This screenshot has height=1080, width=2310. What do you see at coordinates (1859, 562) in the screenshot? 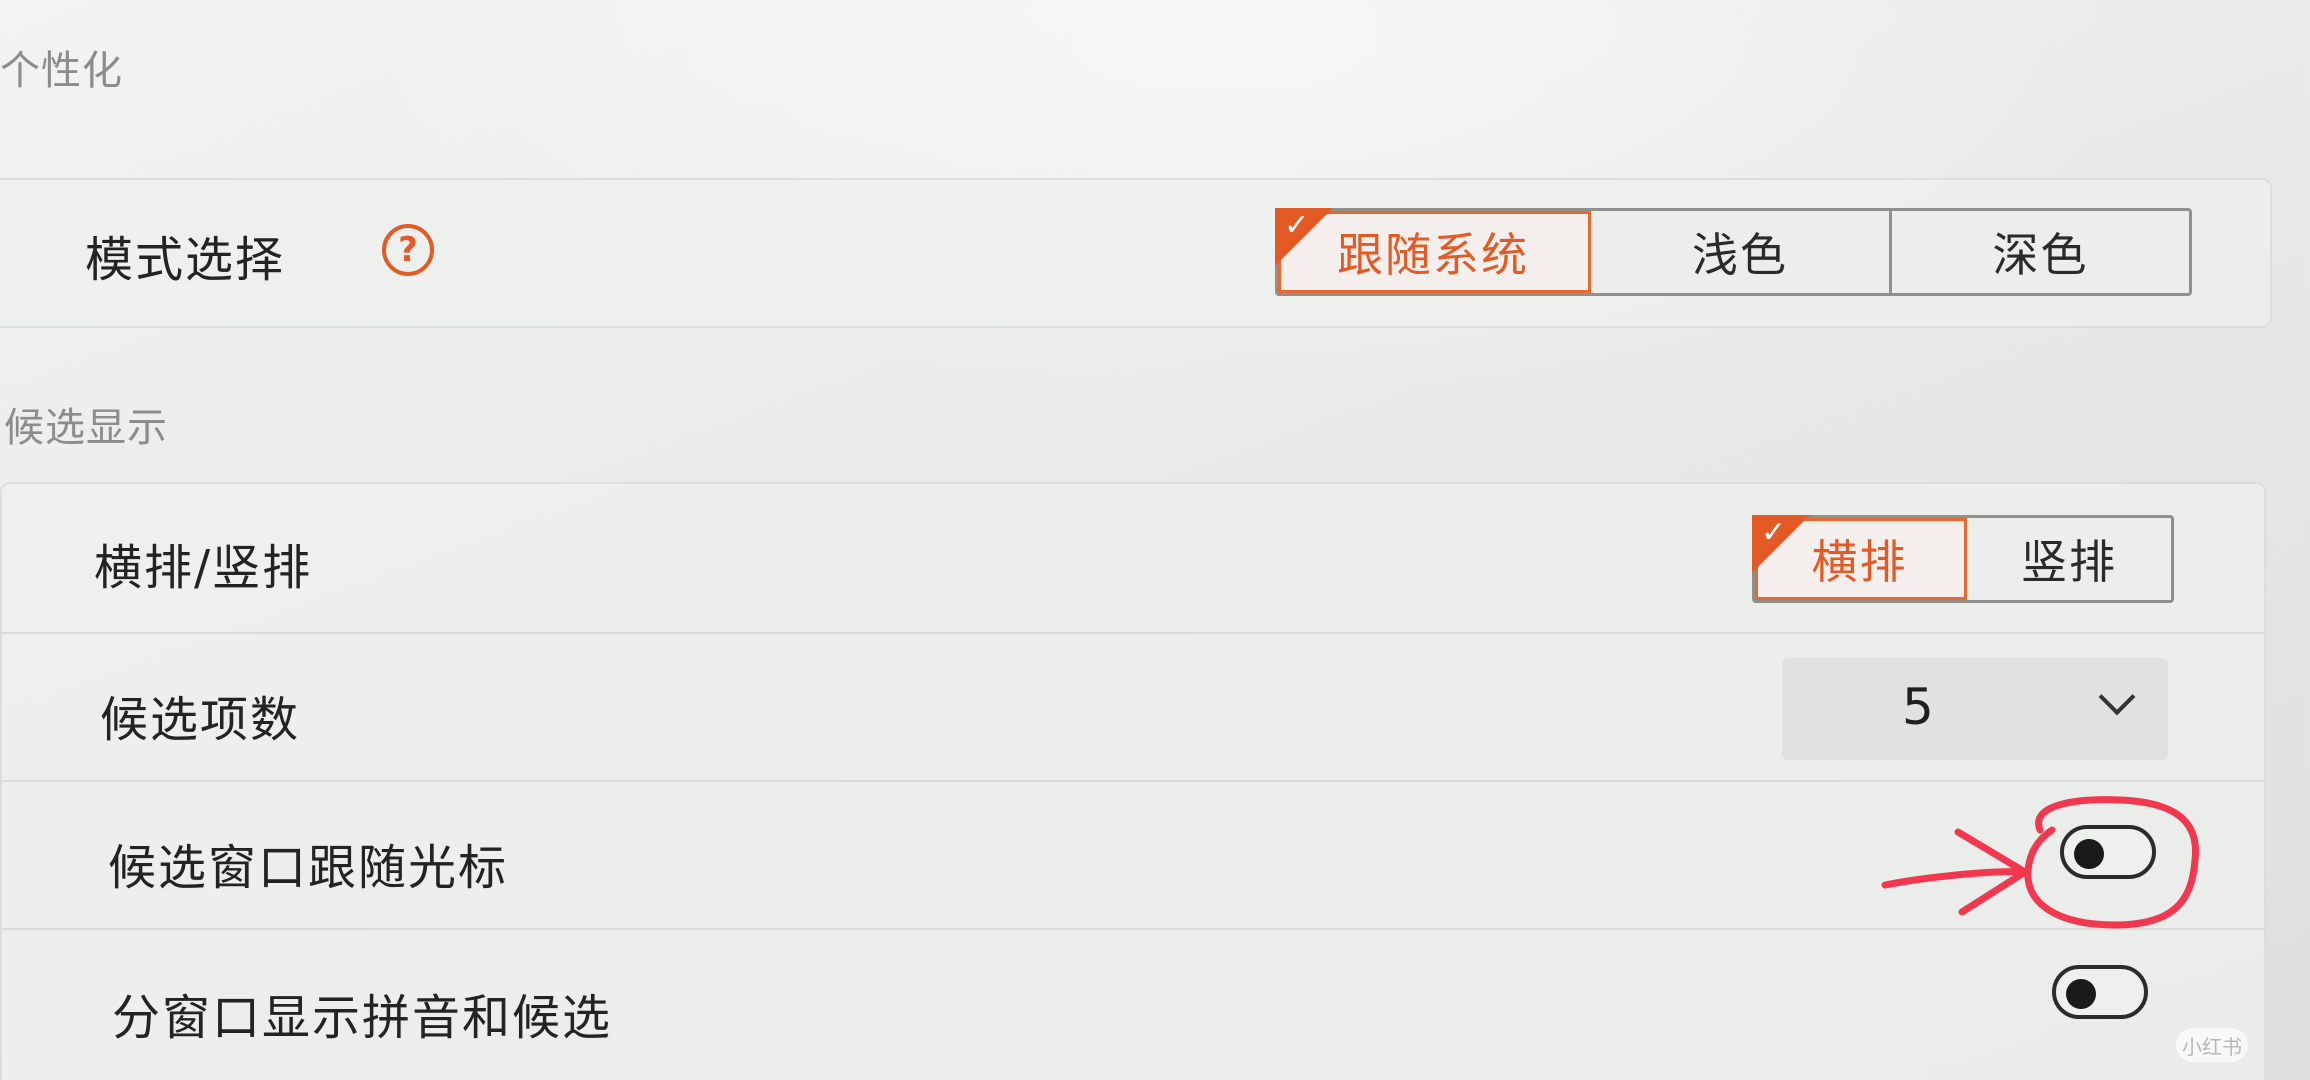
I see `orientation-option-label: 横排` at bounding box center [1859, 562].